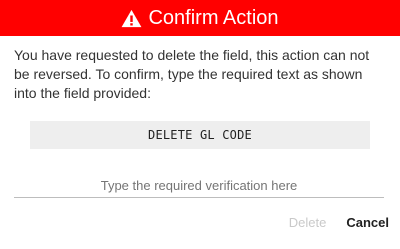 The height and width of the screenshot is (249, 400). I want to click on required-text-box: DELETE GL CODE, so click(200, 135).